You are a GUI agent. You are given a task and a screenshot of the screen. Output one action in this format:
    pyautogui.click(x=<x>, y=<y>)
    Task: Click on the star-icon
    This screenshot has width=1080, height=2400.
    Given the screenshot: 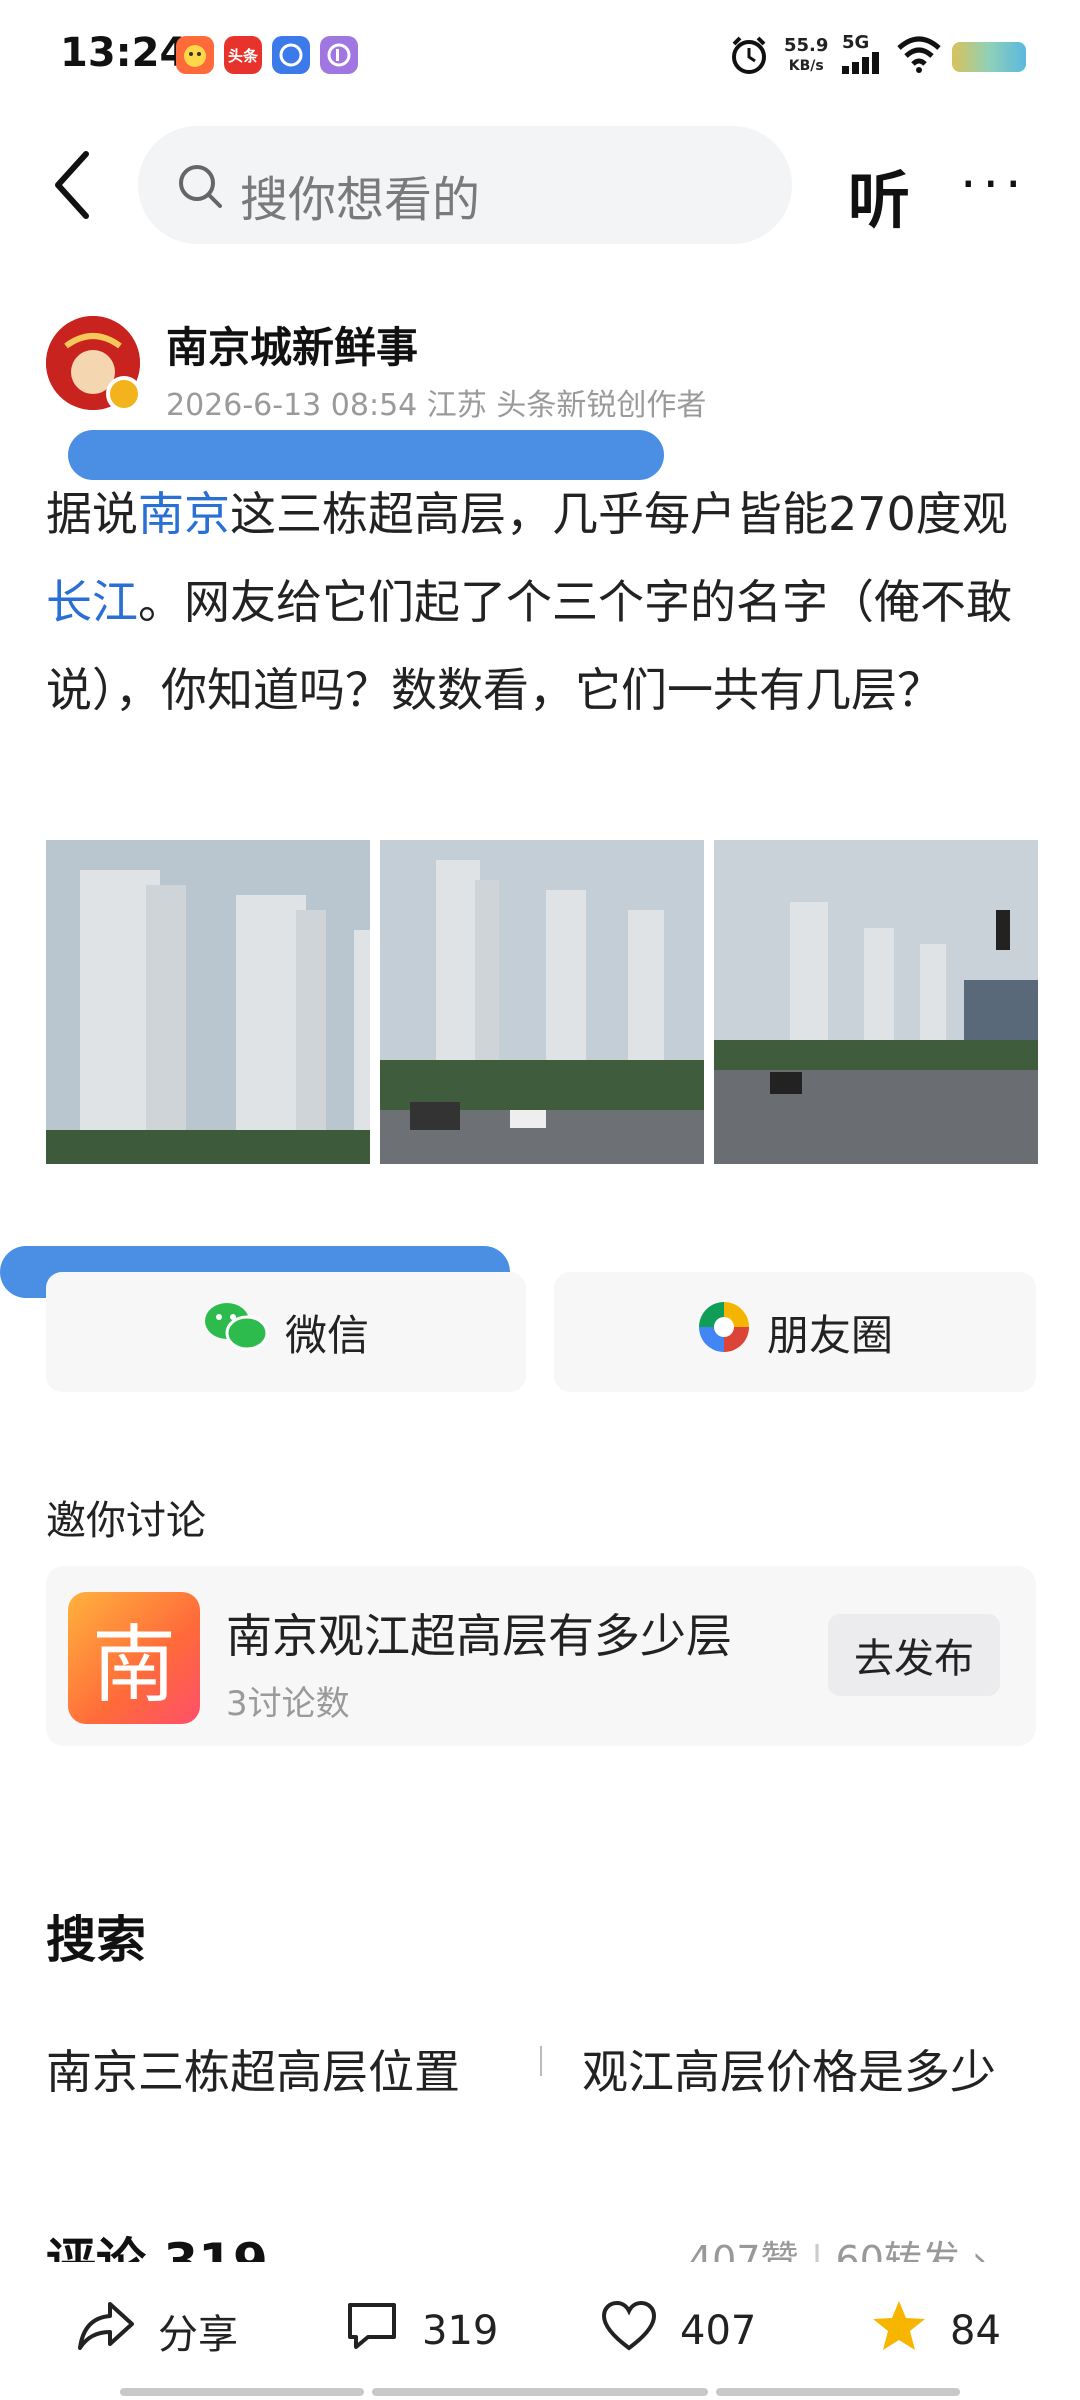 What is the action you would take?
    pyautogui.click(x=899, y=2331)
    